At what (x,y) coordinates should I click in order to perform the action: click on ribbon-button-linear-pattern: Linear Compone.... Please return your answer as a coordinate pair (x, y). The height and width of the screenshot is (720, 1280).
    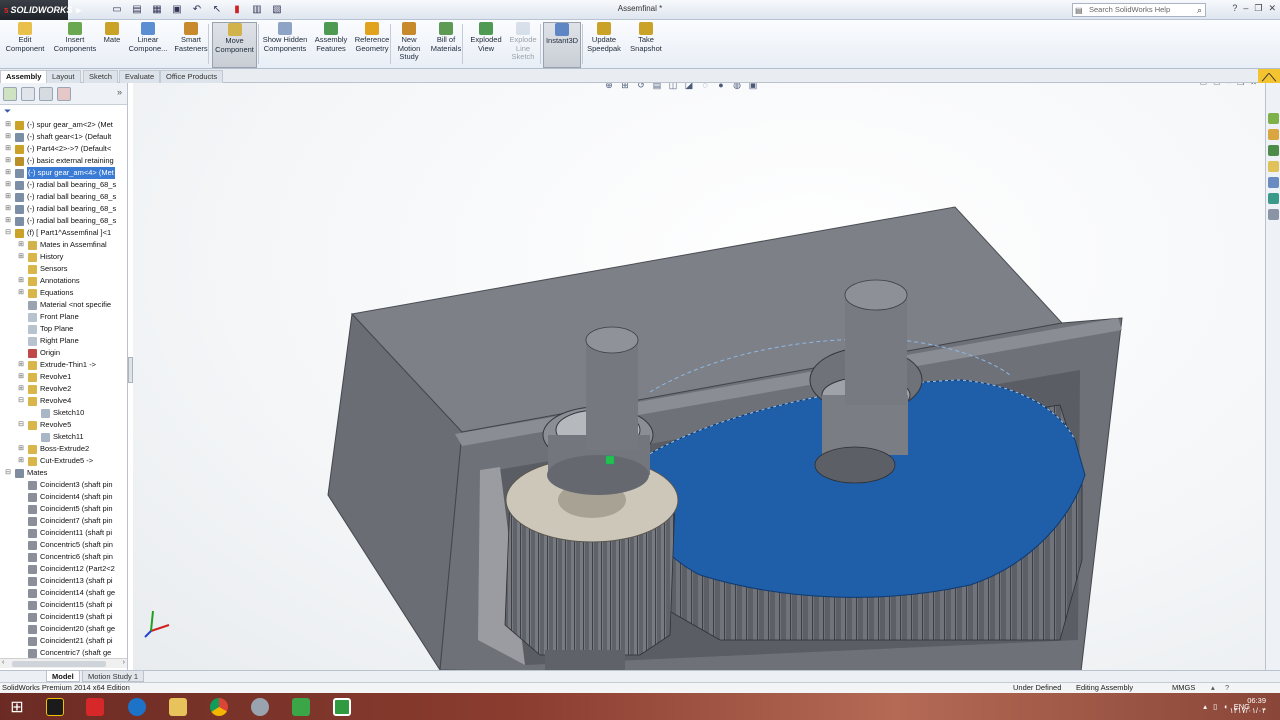
    Looking at the image, I should click on (148, 45).